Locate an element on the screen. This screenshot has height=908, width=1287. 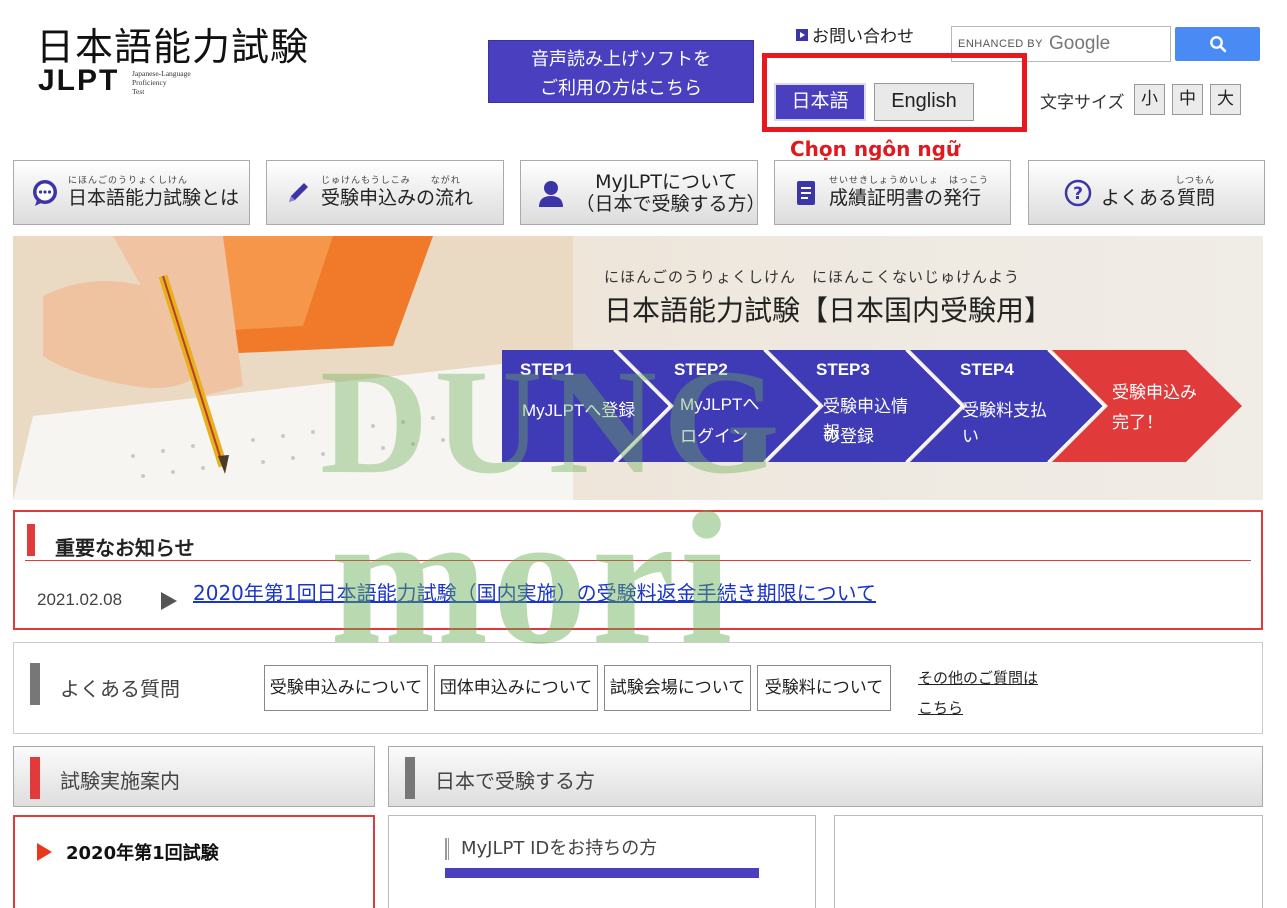
font-size-label: 文字サイズ is located at coordinates (1082, 103).